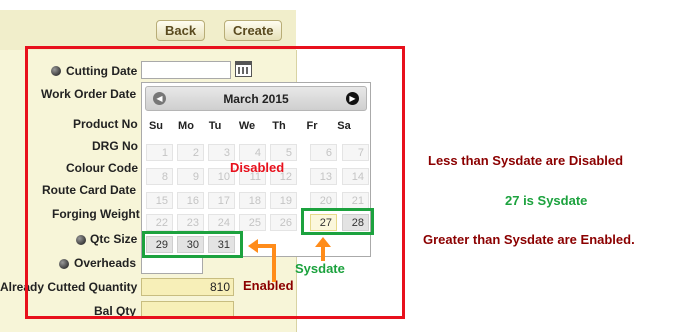 The width and height of the screenshot is (692, 332). Describe the element at coordinates (529, 239) in the screenshot. I see `note-greater-than-sysdate: Greater than Sysdate are Enabled.` at that location.